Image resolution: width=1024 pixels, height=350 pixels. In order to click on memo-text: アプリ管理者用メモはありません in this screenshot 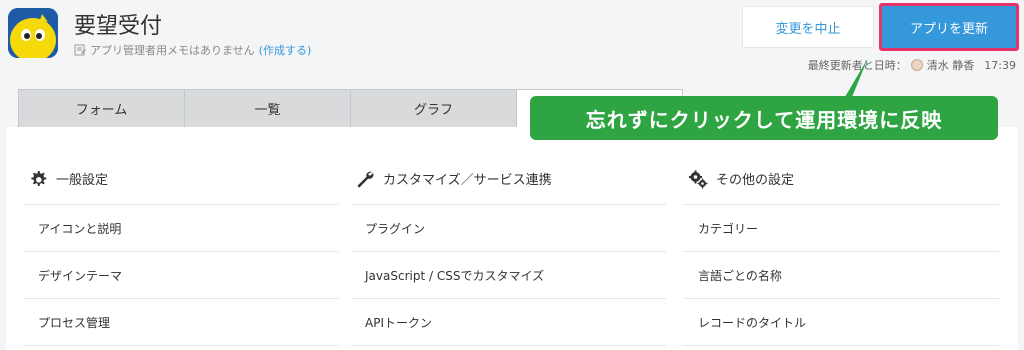, I will do `click(172, 50)`.